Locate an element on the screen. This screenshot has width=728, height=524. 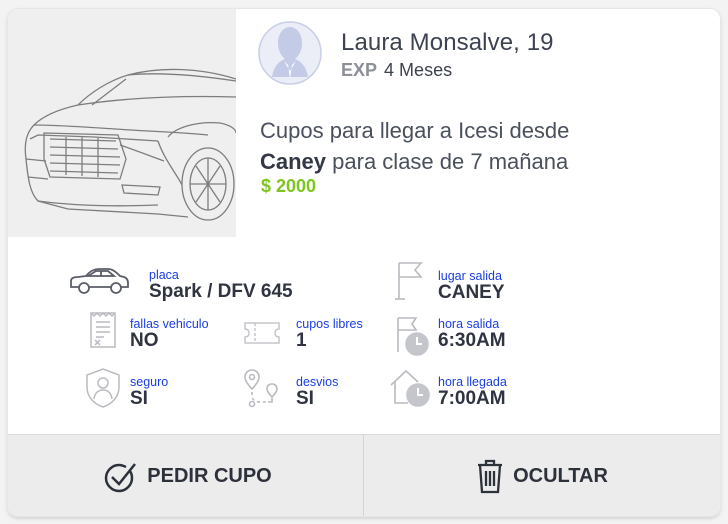
driver-name: Laura Monsalve, 19 is located at coordinates (447, 42).